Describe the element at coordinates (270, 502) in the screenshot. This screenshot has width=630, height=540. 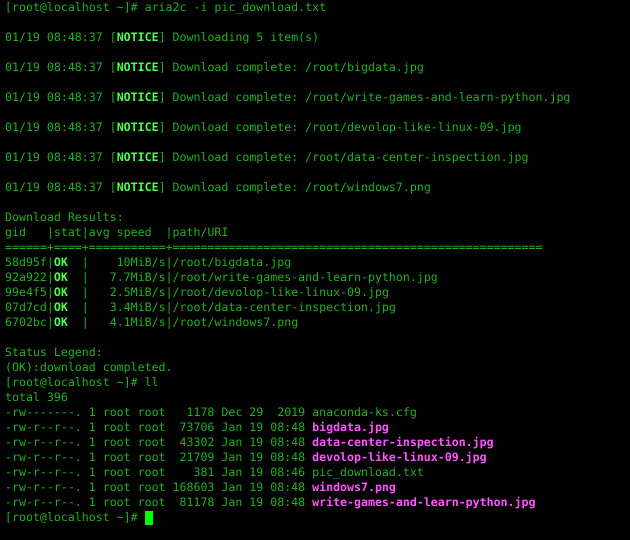
I see `terminal-line: -rw-r--r--. 1 root root 81178 Jan 19 08:48 write-games-and-learn-python.jpg` at that location.